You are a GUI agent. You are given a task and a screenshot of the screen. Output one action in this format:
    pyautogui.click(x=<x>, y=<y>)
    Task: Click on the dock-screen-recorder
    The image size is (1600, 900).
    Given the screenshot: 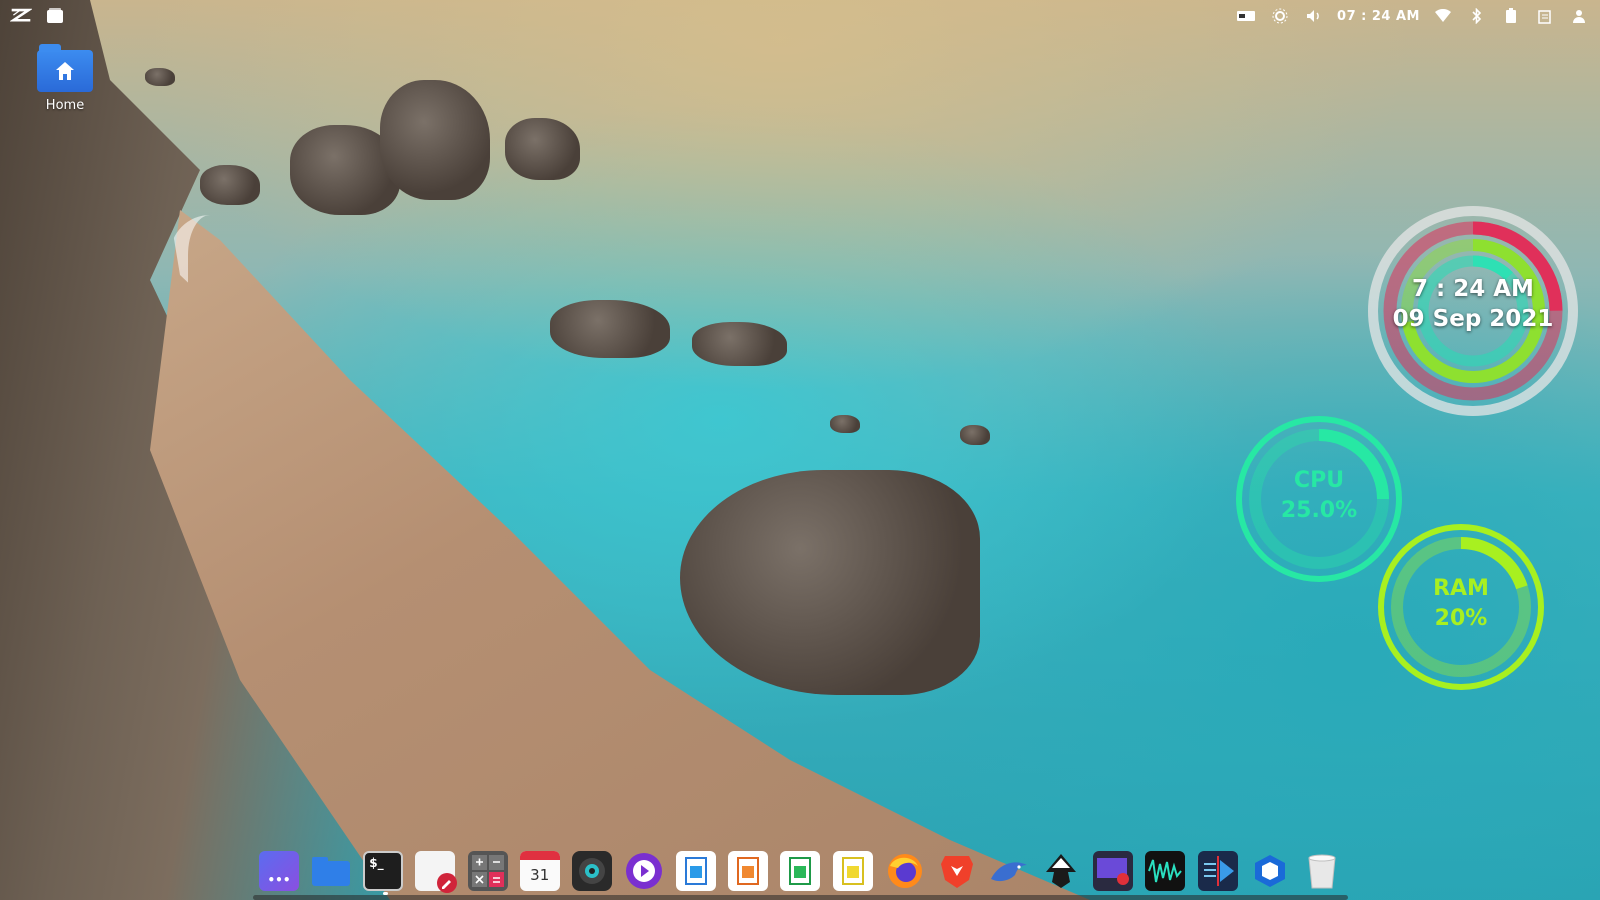 What is the action you would take?
    pyautogui.click(x=1113, y=871)
    